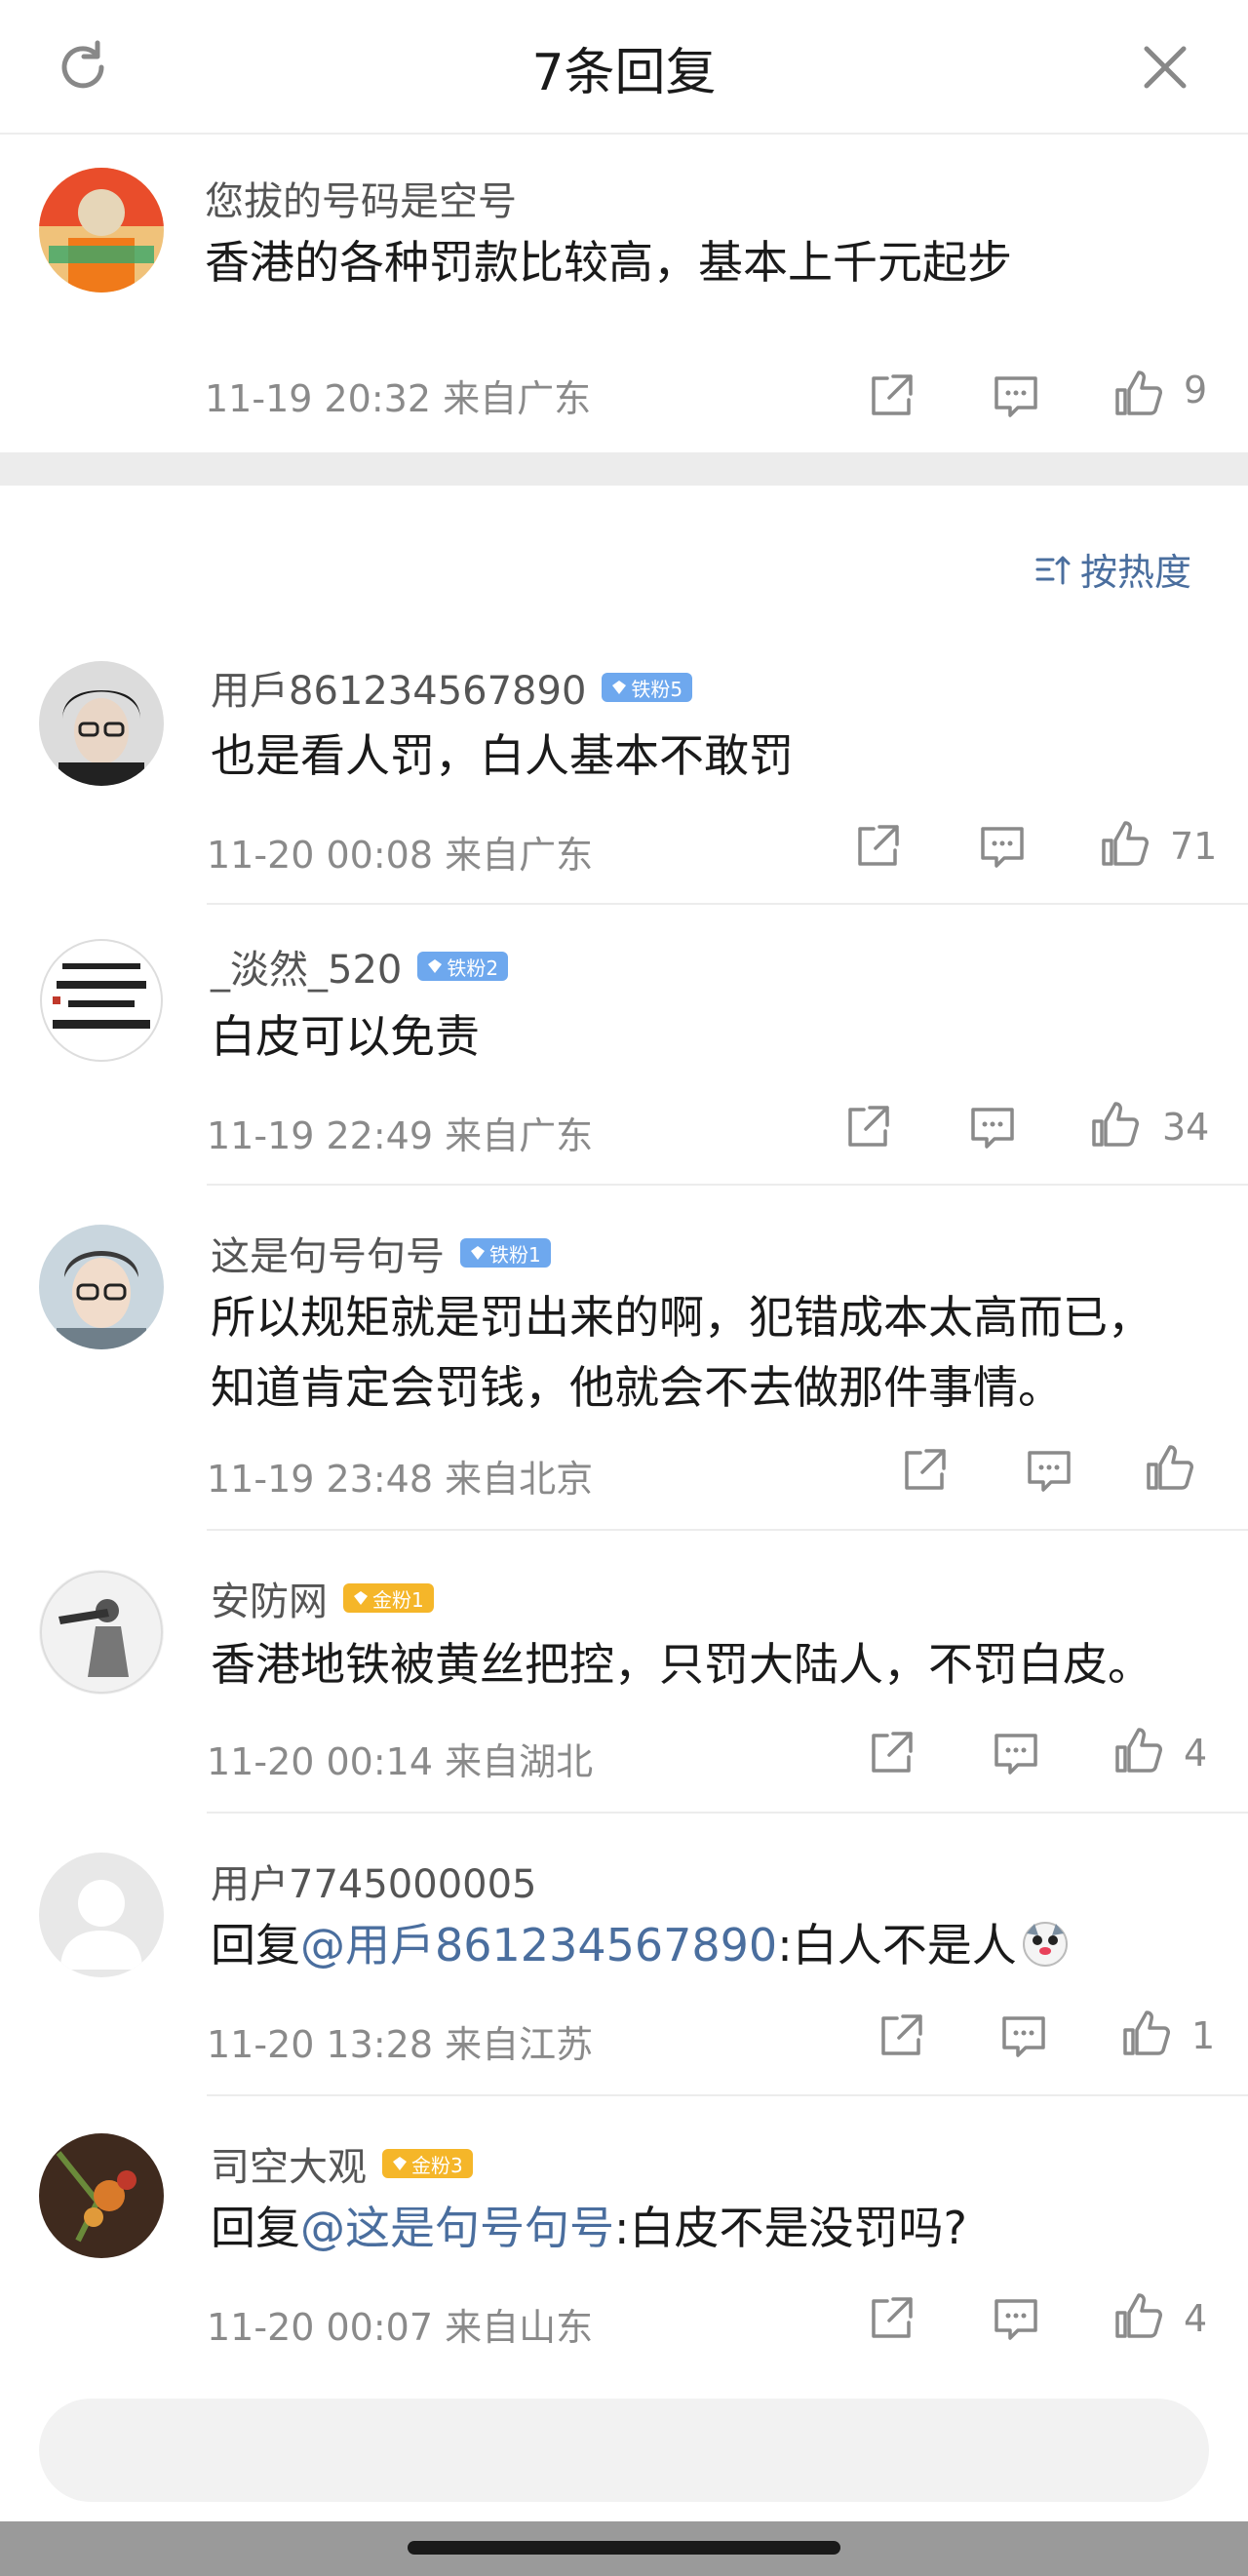 Image resolution: width=1248 pixels, height=2576 pixels. Describe the element at coordinates (624, 469) in the screenshot. I see `section-separator` at that location.